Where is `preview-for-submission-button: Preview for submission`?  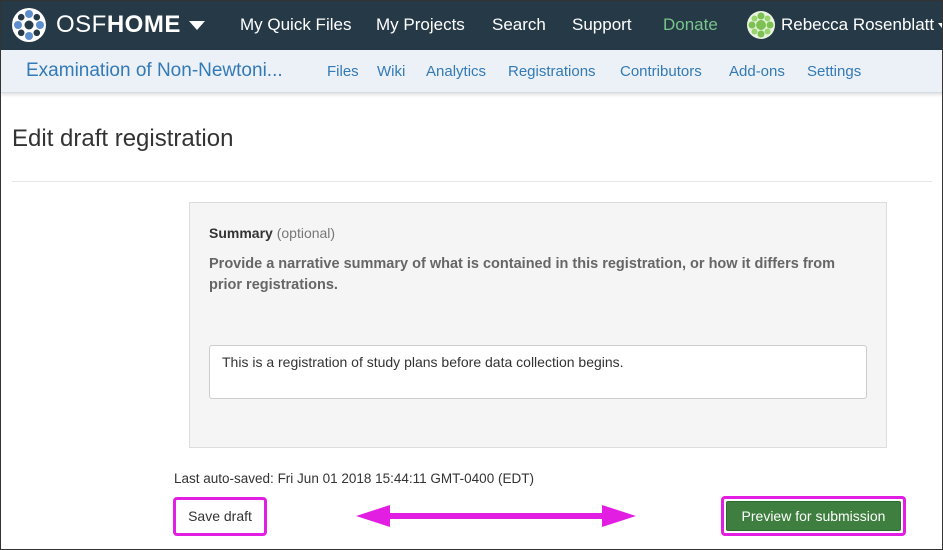 preview-for-submission-button: Preview for submission is located at coordinates (813, 516).